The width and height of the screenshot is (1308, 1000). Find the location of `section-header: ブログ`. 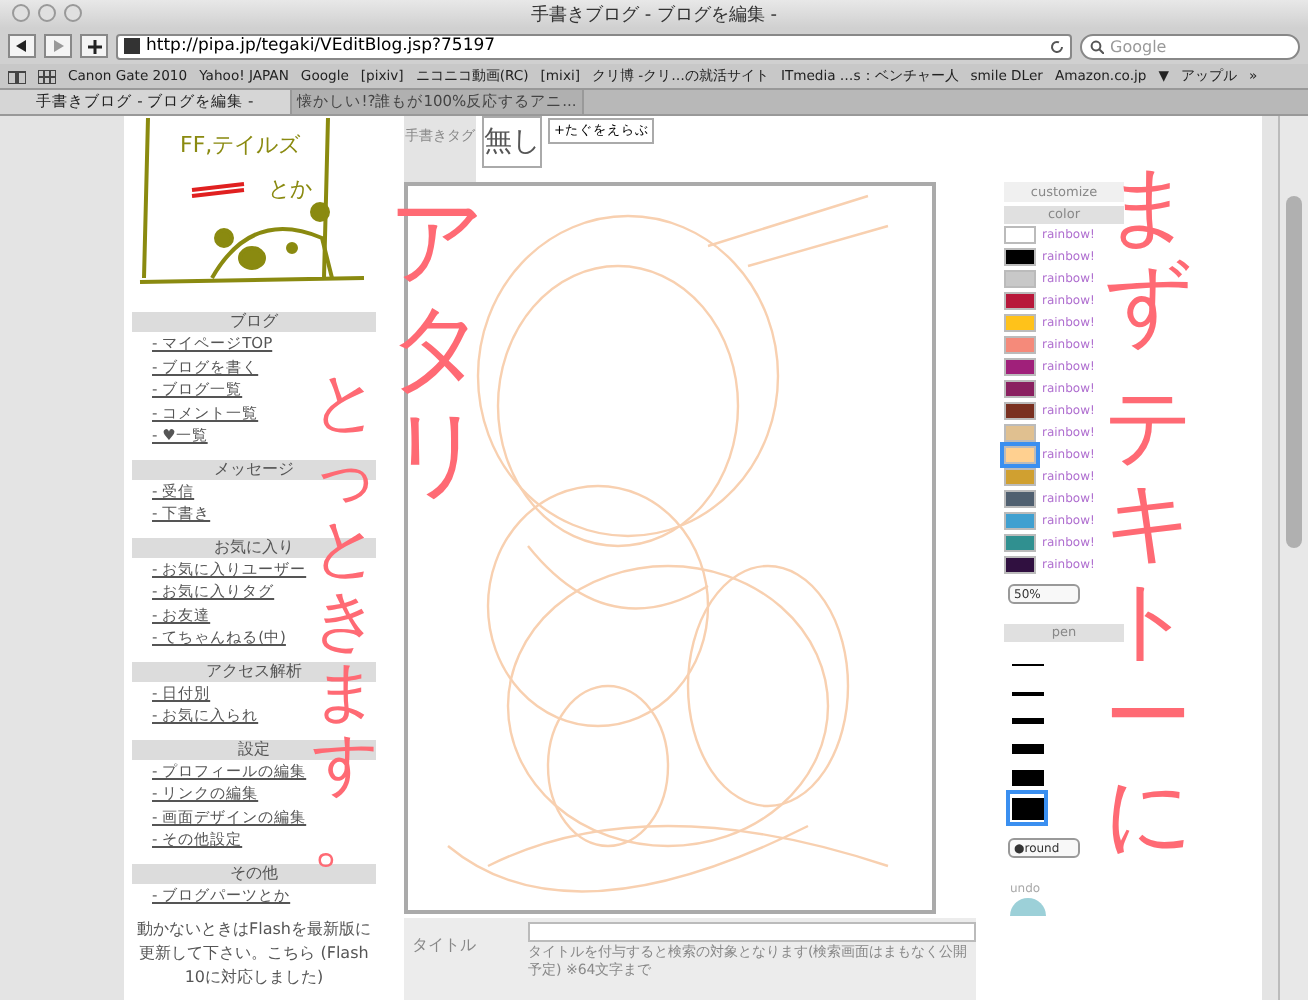

section-header: ブログ is located at coordinates (254, 322).